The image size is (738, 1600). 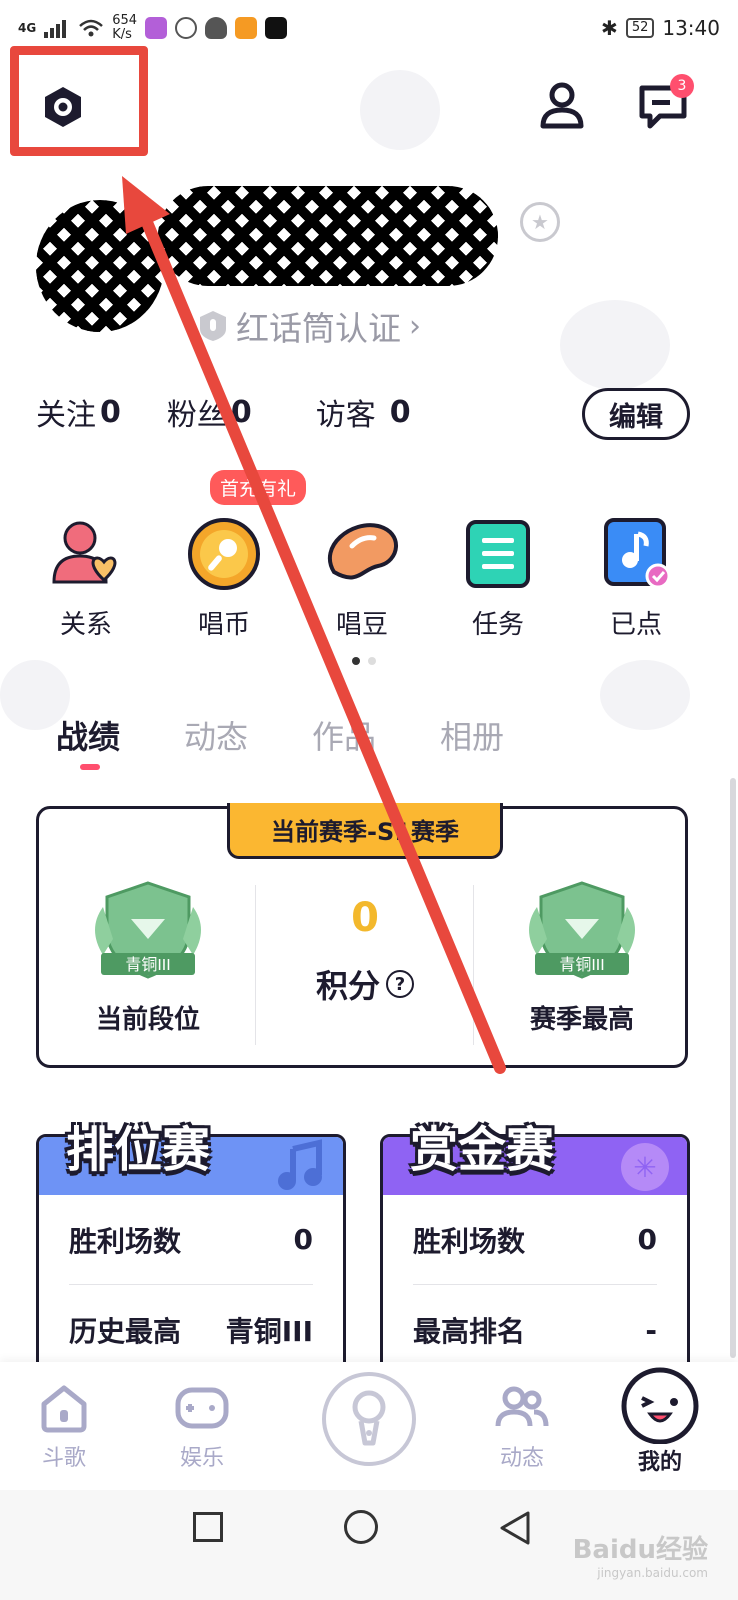 I want to click on nav-label: 斗歌, so click(x=63, y=1458).